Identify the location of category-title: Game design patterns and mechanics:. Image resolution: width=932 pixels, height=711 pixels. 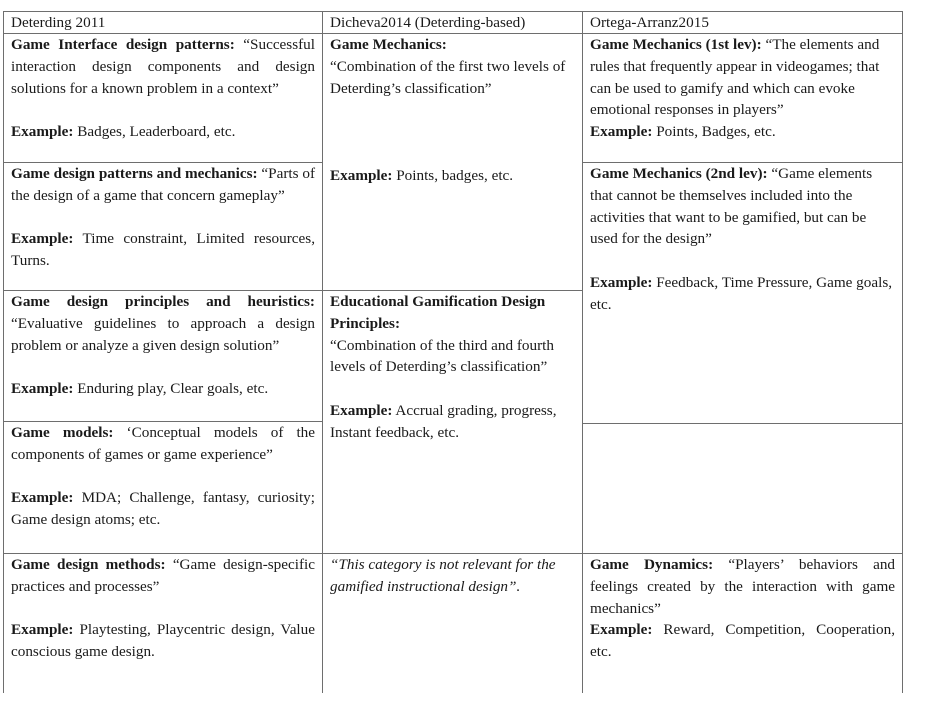
(134, 173).